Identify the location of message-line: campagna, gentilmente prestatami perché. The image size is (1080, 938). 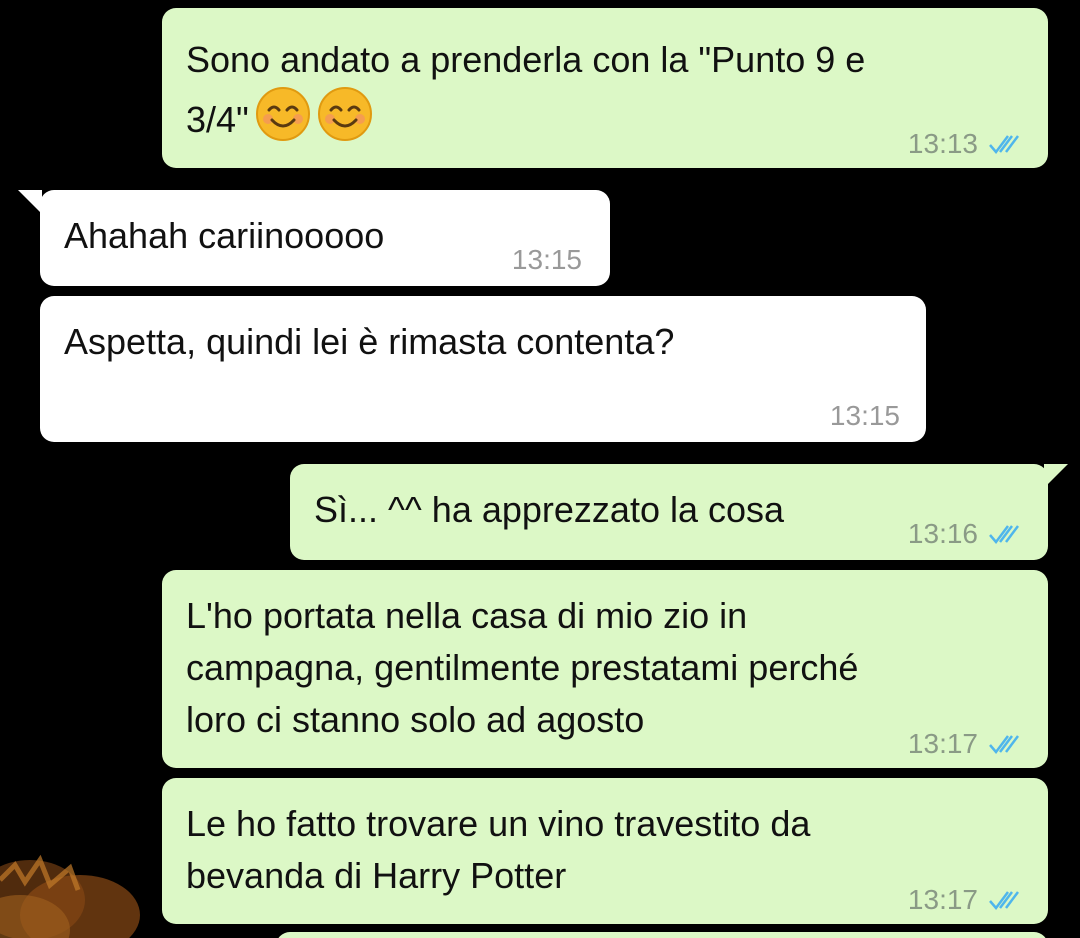
(522, 667).